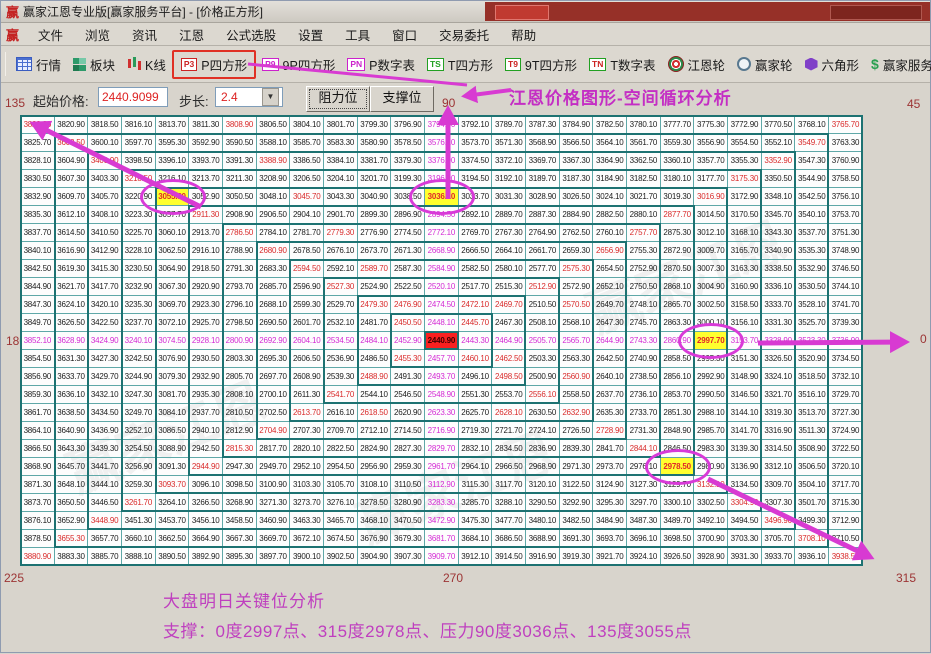 The height and width of the screenshot is (654, 931). What do you see at coordinates (745, 467) in the screenshot?
I see `grid-cell: 3136.90` at bounding box center [745, 467].